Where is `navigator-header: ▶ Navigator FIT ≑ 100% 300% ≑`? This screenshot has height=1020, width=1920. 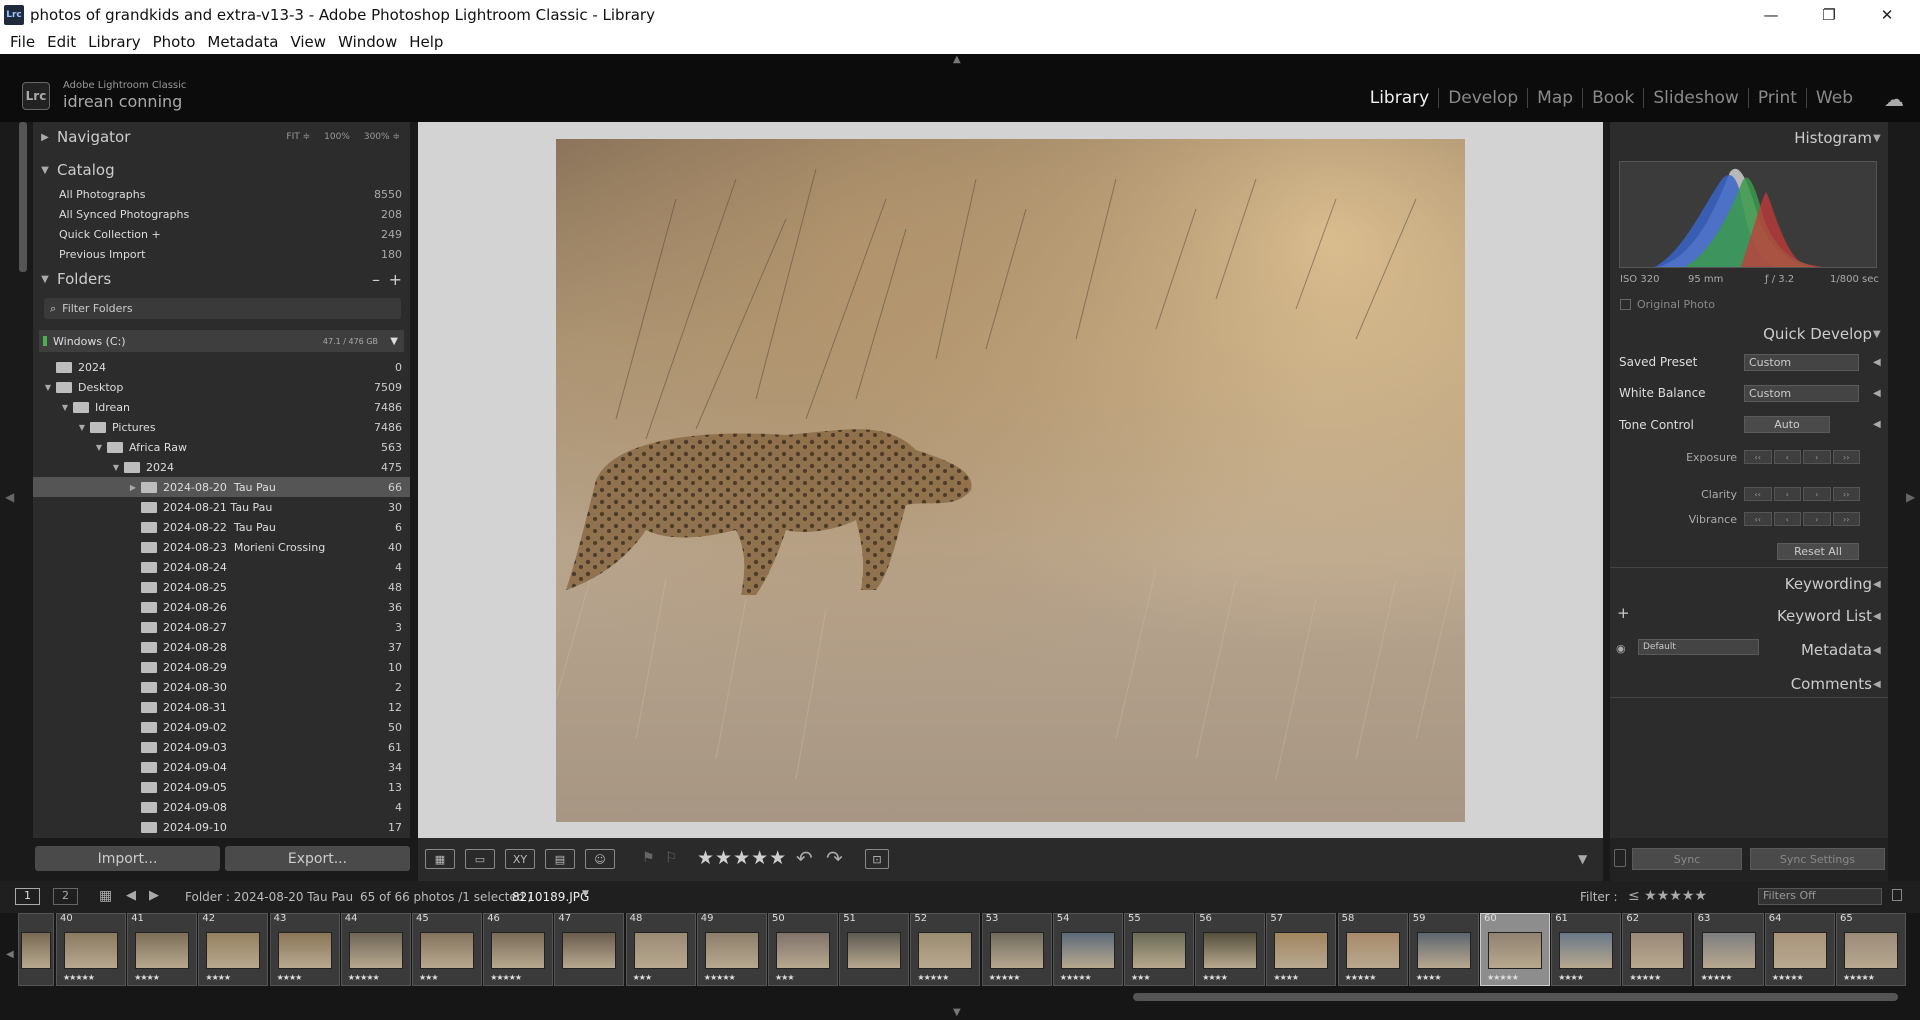
navigator-header: ▶ Navigator FIT ≑ 100% 300% ≑ is located at coordinates (221, 137).